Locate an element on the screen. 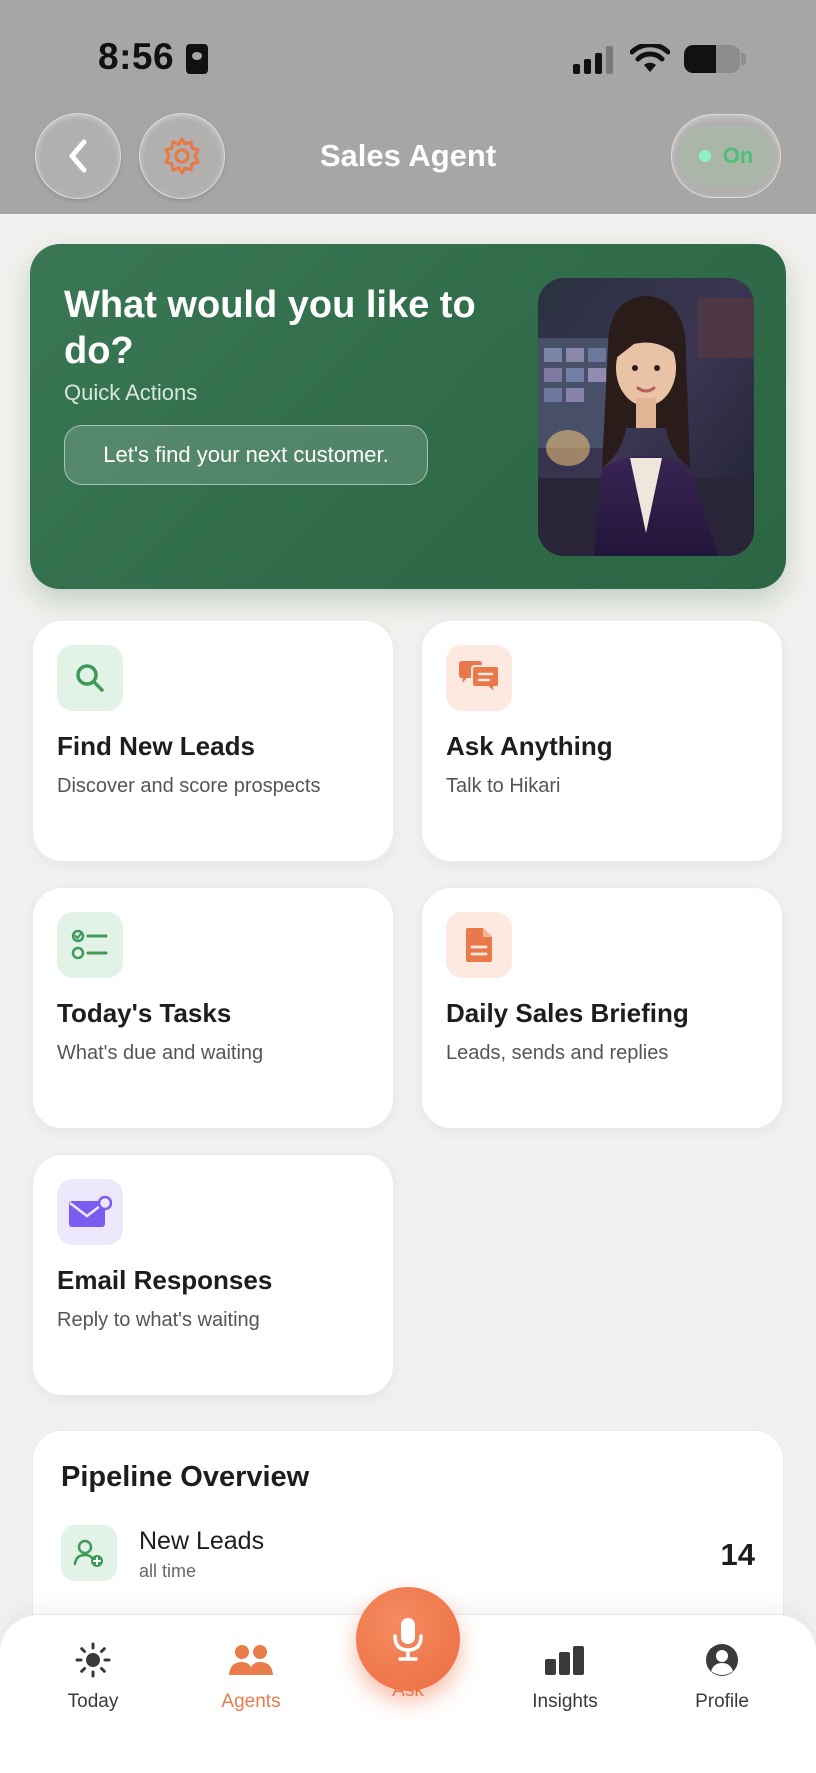 This screenshot has height=1773, width=816. microphone-icon is located at coordinates (408, 1639).